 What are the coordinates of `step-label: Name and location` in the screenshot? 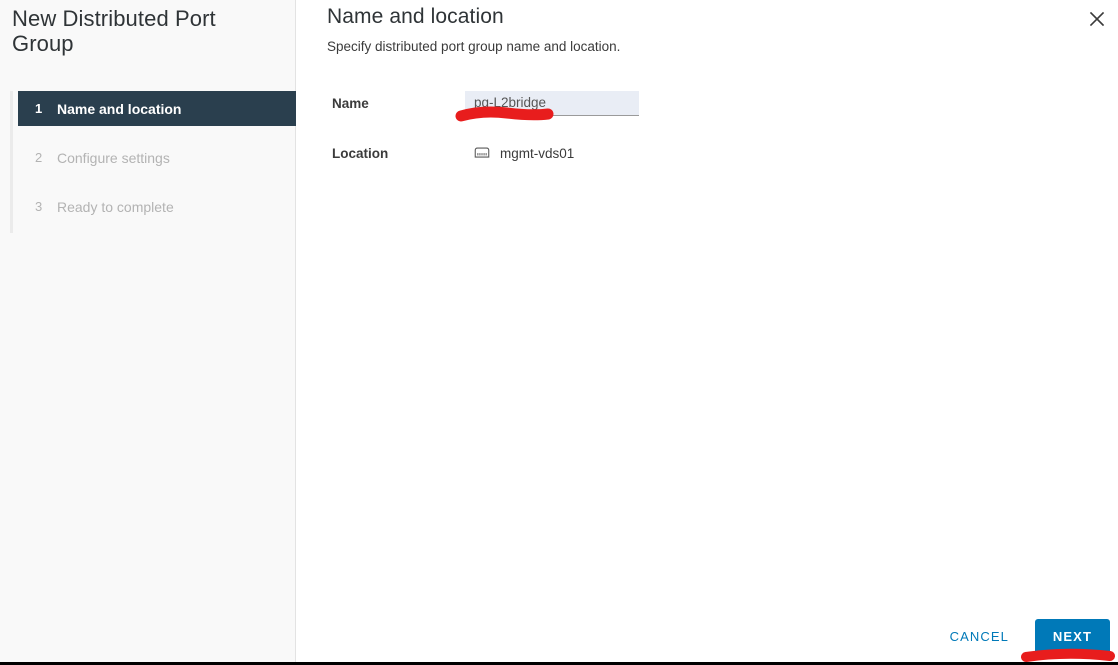 It's located at (119, 108).